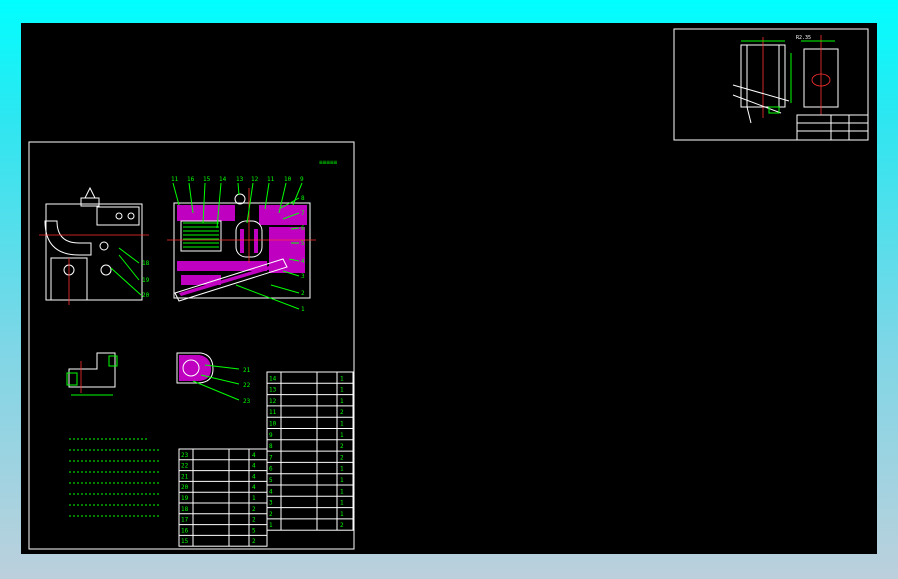 The width and height of the screenshot is (898, 579). Describe the element at coordinates (185, 455) in the screenshot. I see `bom-row-number: 23` at that location.